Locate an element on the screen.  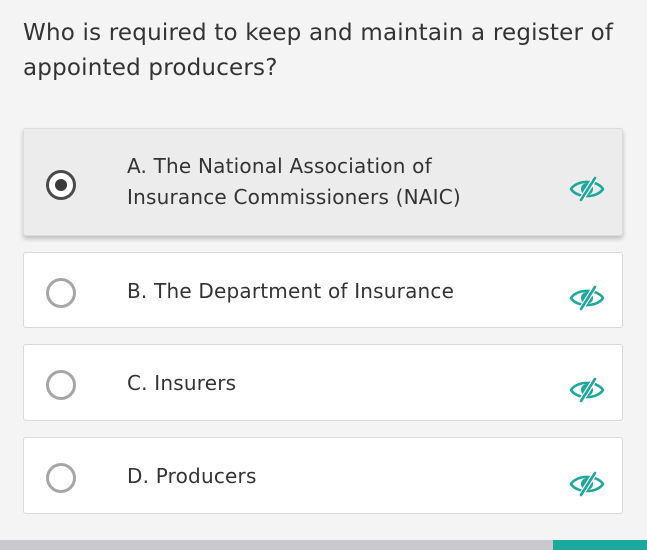
progress-bar-fill is located at coordinates (600, 545).